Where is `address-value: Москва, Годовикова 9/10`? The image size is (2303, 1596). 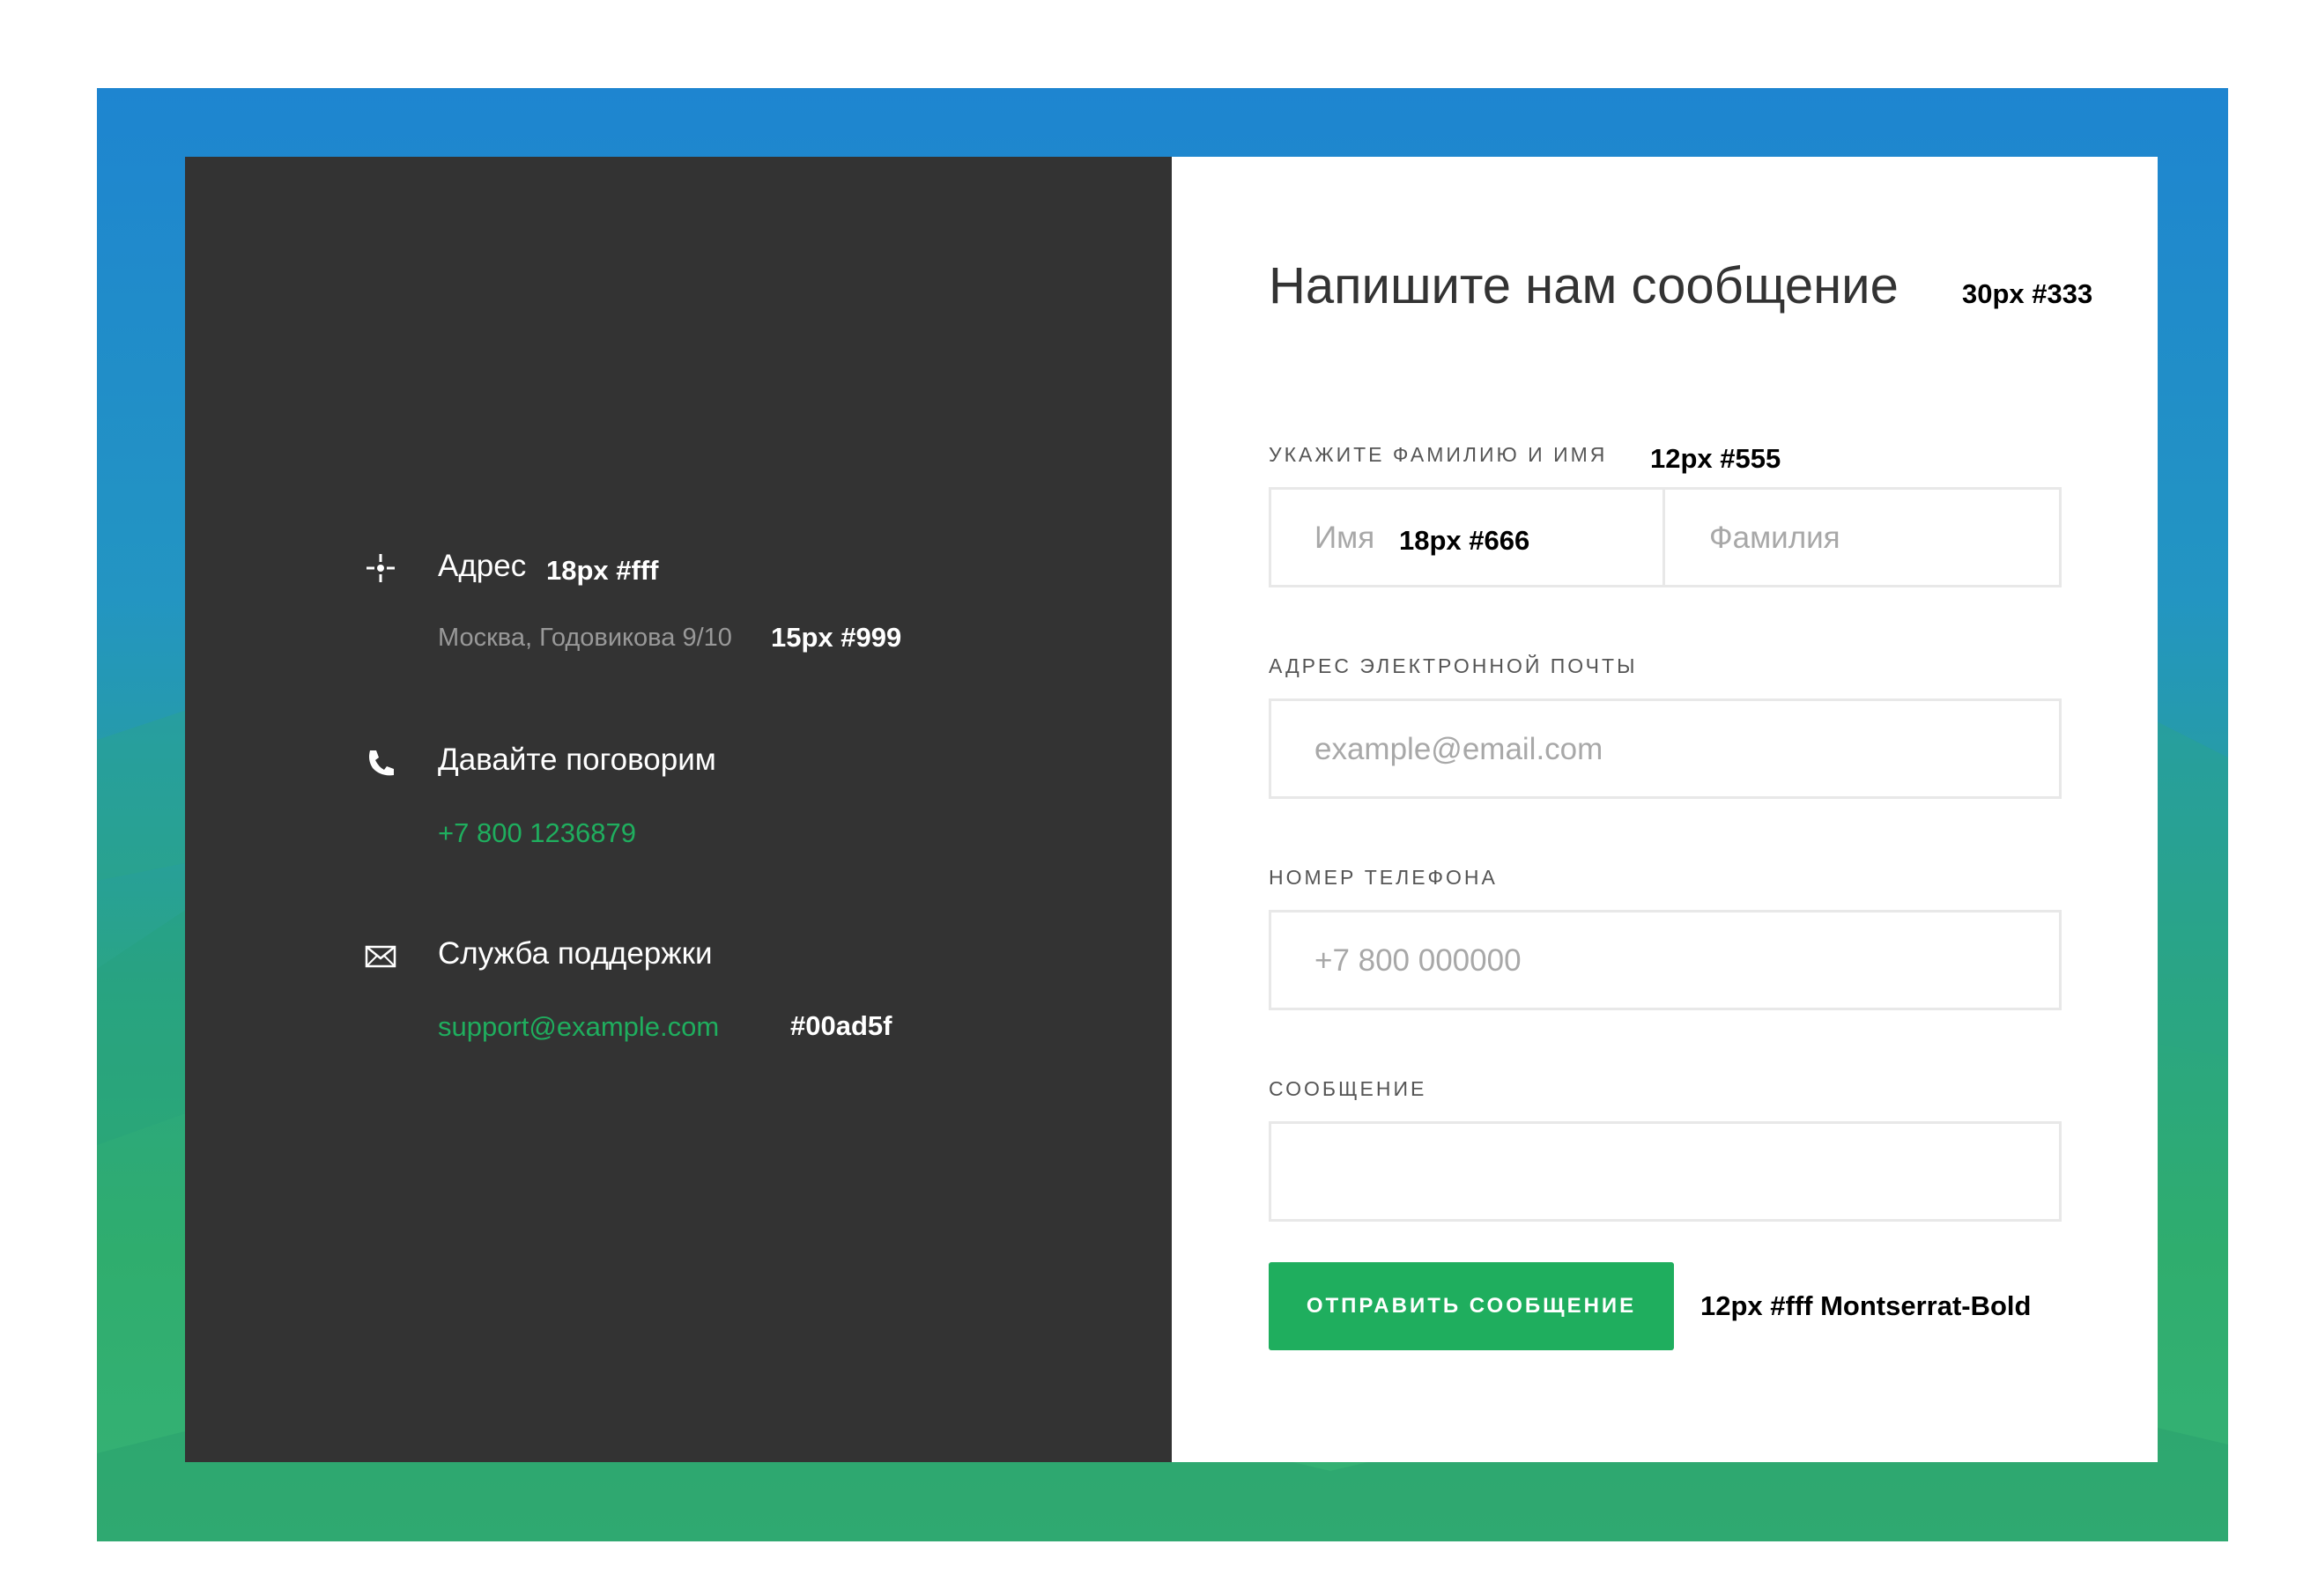
address-value: Москва, Годовикова 9/10 is located at coordinates (585, 638).